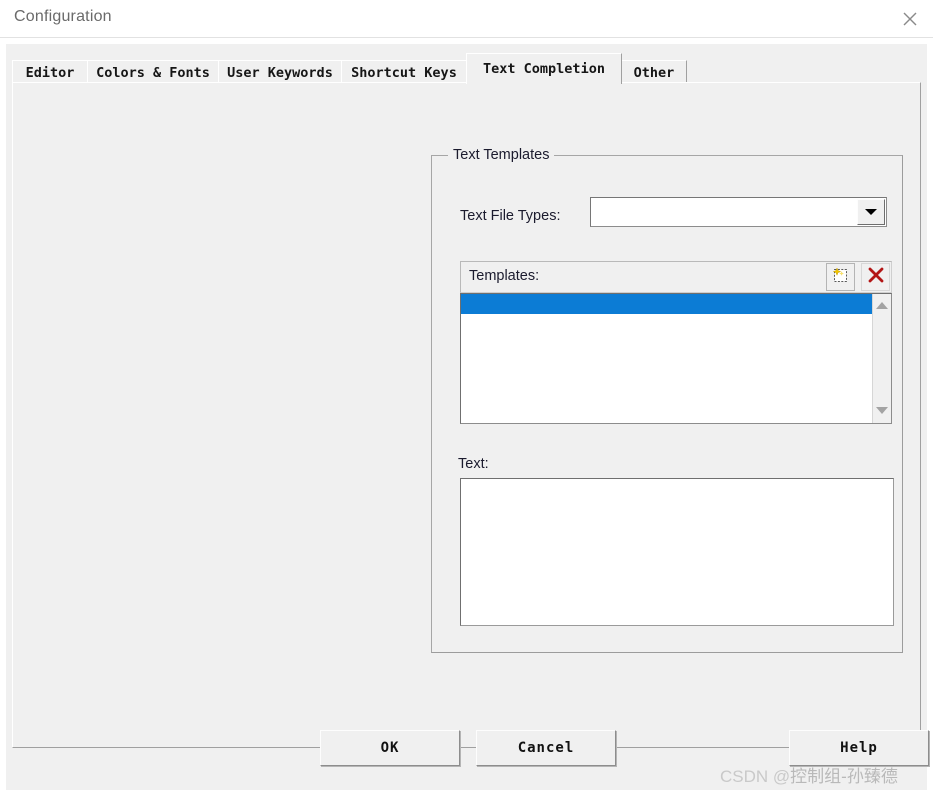 This screenshot has width=933, height=796. I want to click on tab-label: Editor, so click(50, 72).